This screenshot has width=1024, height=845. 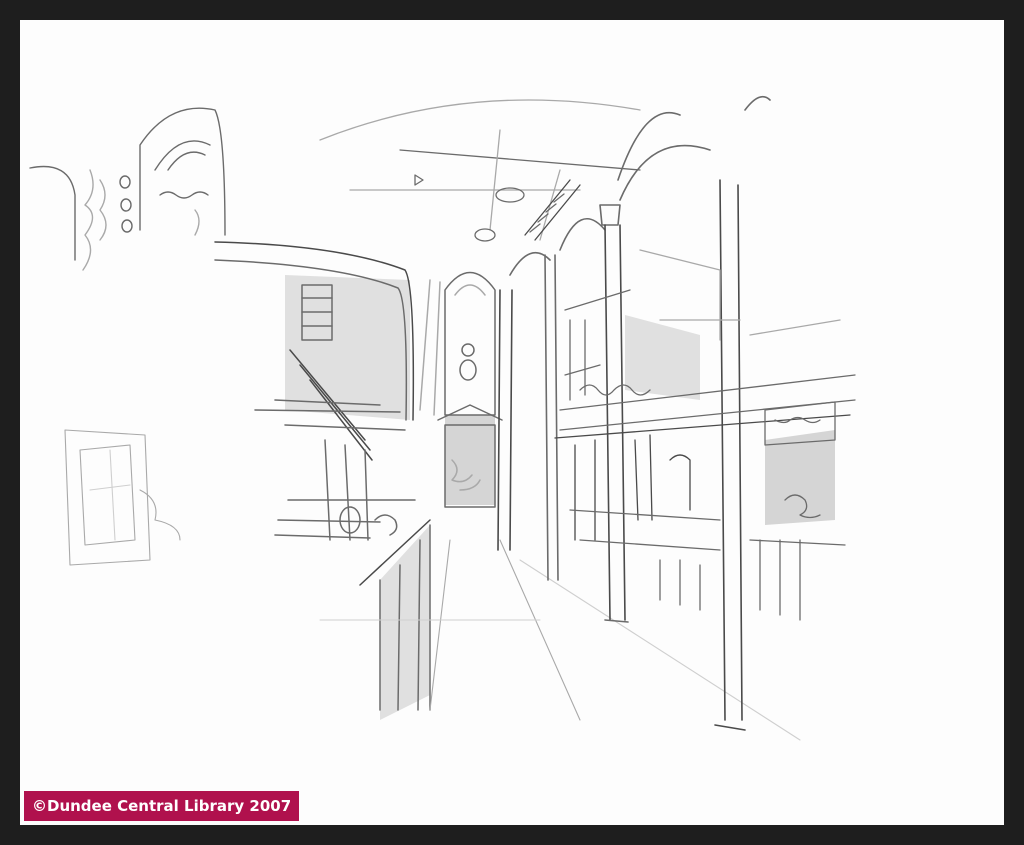 What do you see at coordinates (358, 374) in the screenshot?
I see `central-archway` at bounding box center [358, 374].